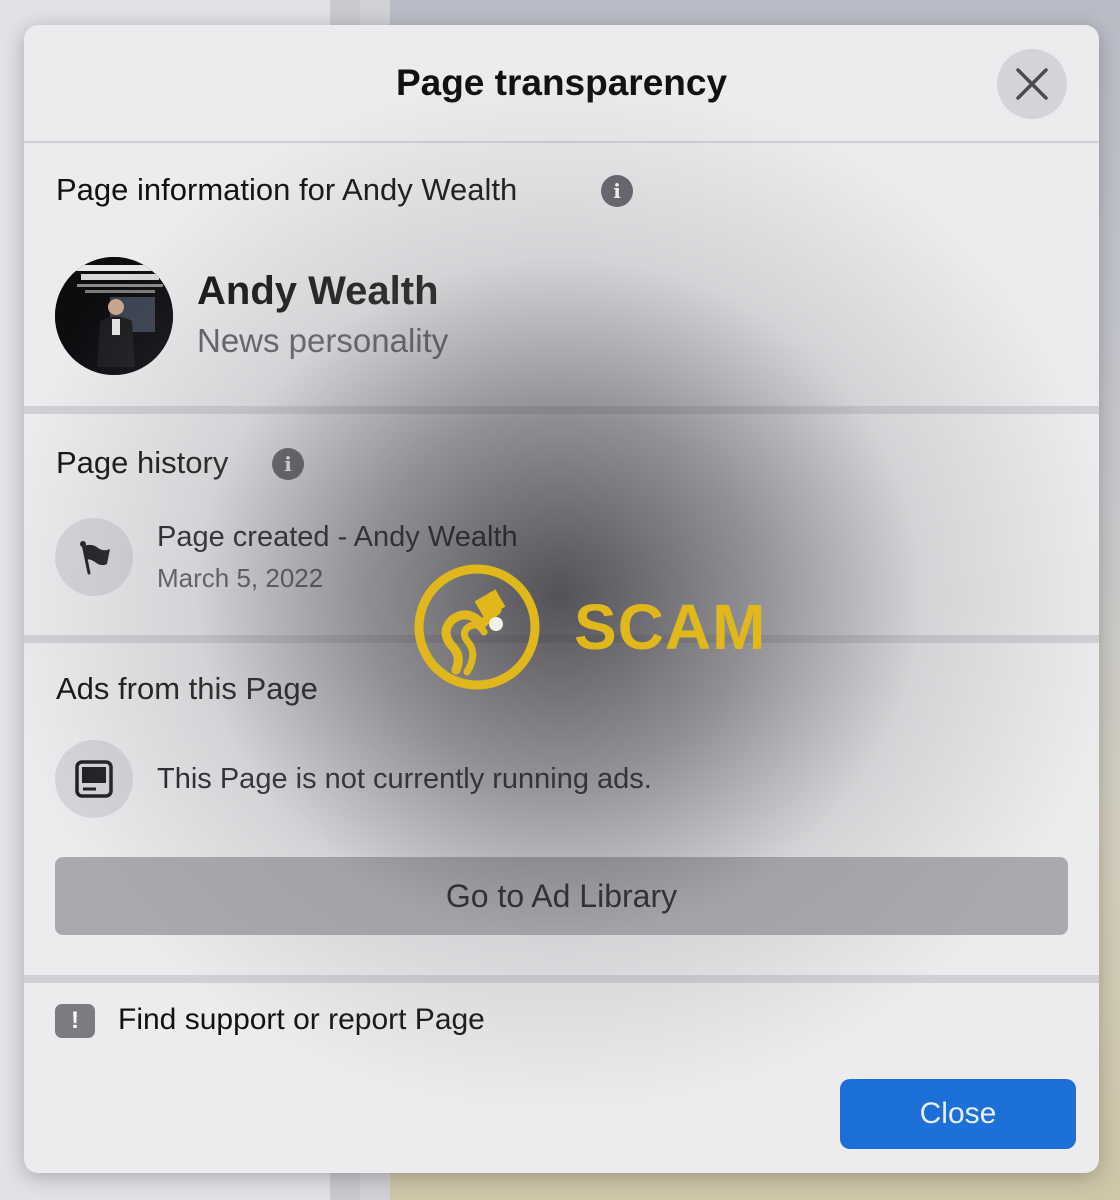 This screenshot has height=1200, width=1120. Describe the element at coordinates (617, 191) in the screenshot. I see `page-information-info-icon: i` at that location.